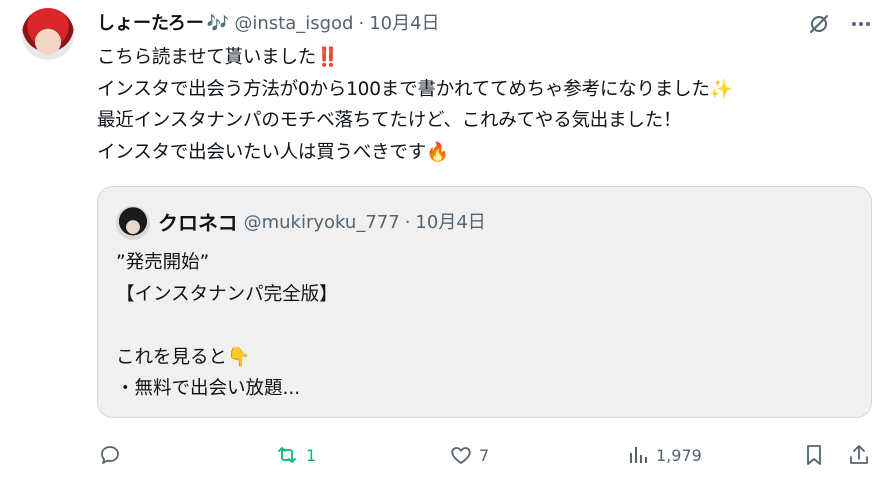  I want to click on grok-slash-icon, so click(819, 24).